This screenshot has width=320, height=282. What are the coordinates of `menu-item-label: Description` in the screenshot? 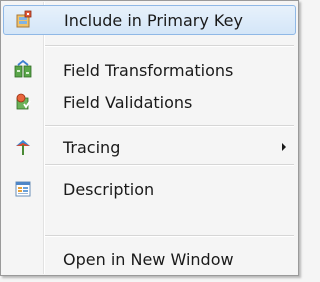 It's located at (109, 189).